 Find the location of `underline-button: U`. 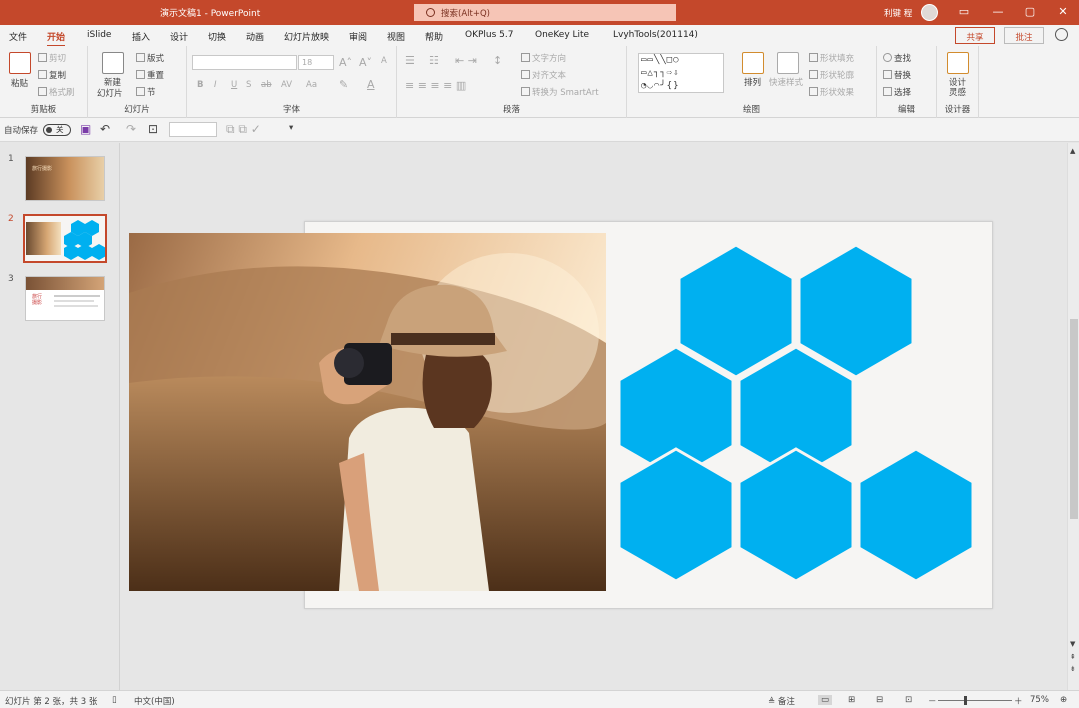

underline-button: U is located at coordinates (234, 85).